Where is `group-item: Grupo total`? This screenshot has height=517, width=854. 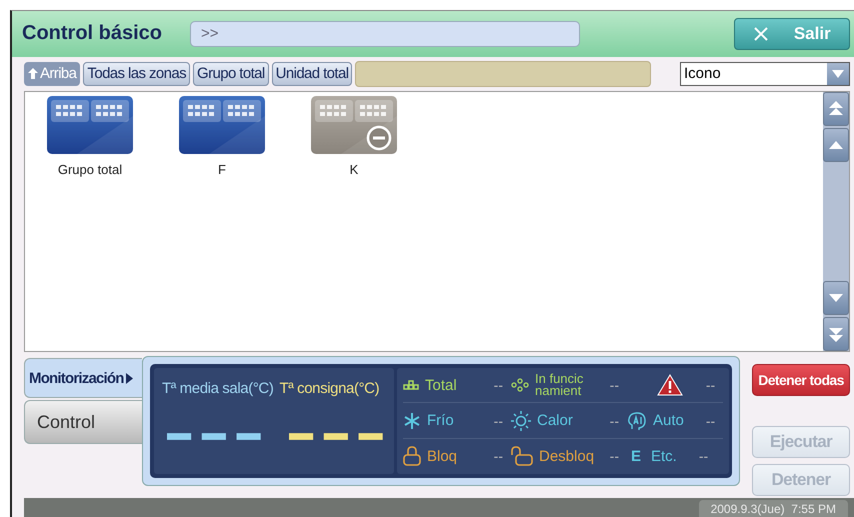 group-item: Grupo total is located at coordinates (90, 136).